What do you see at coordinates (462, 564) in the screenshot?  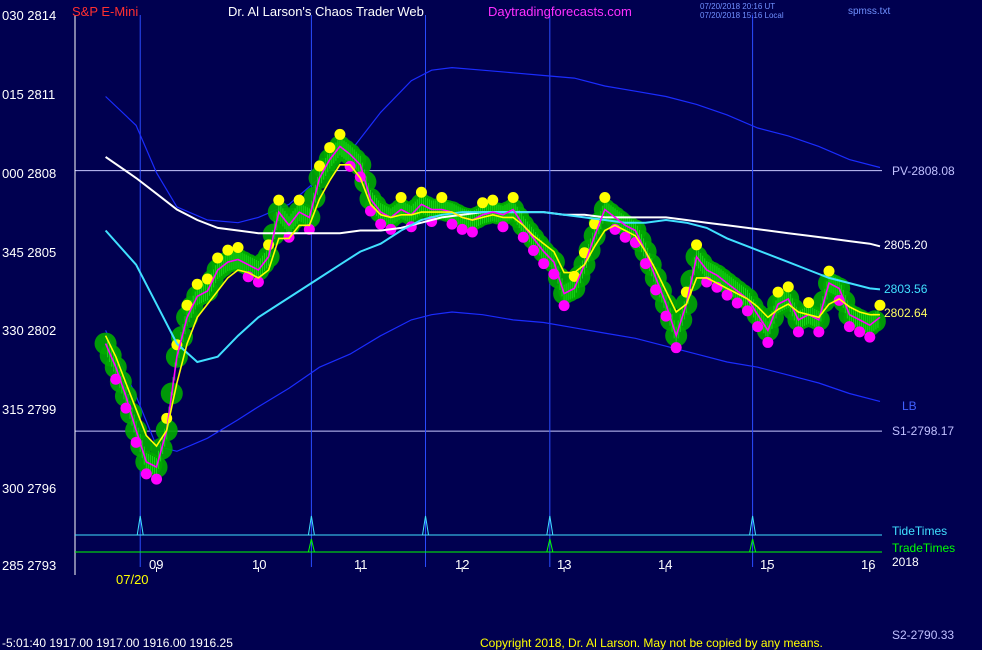 I see `x-tick-label: 12` at bounding box center [462, 564].